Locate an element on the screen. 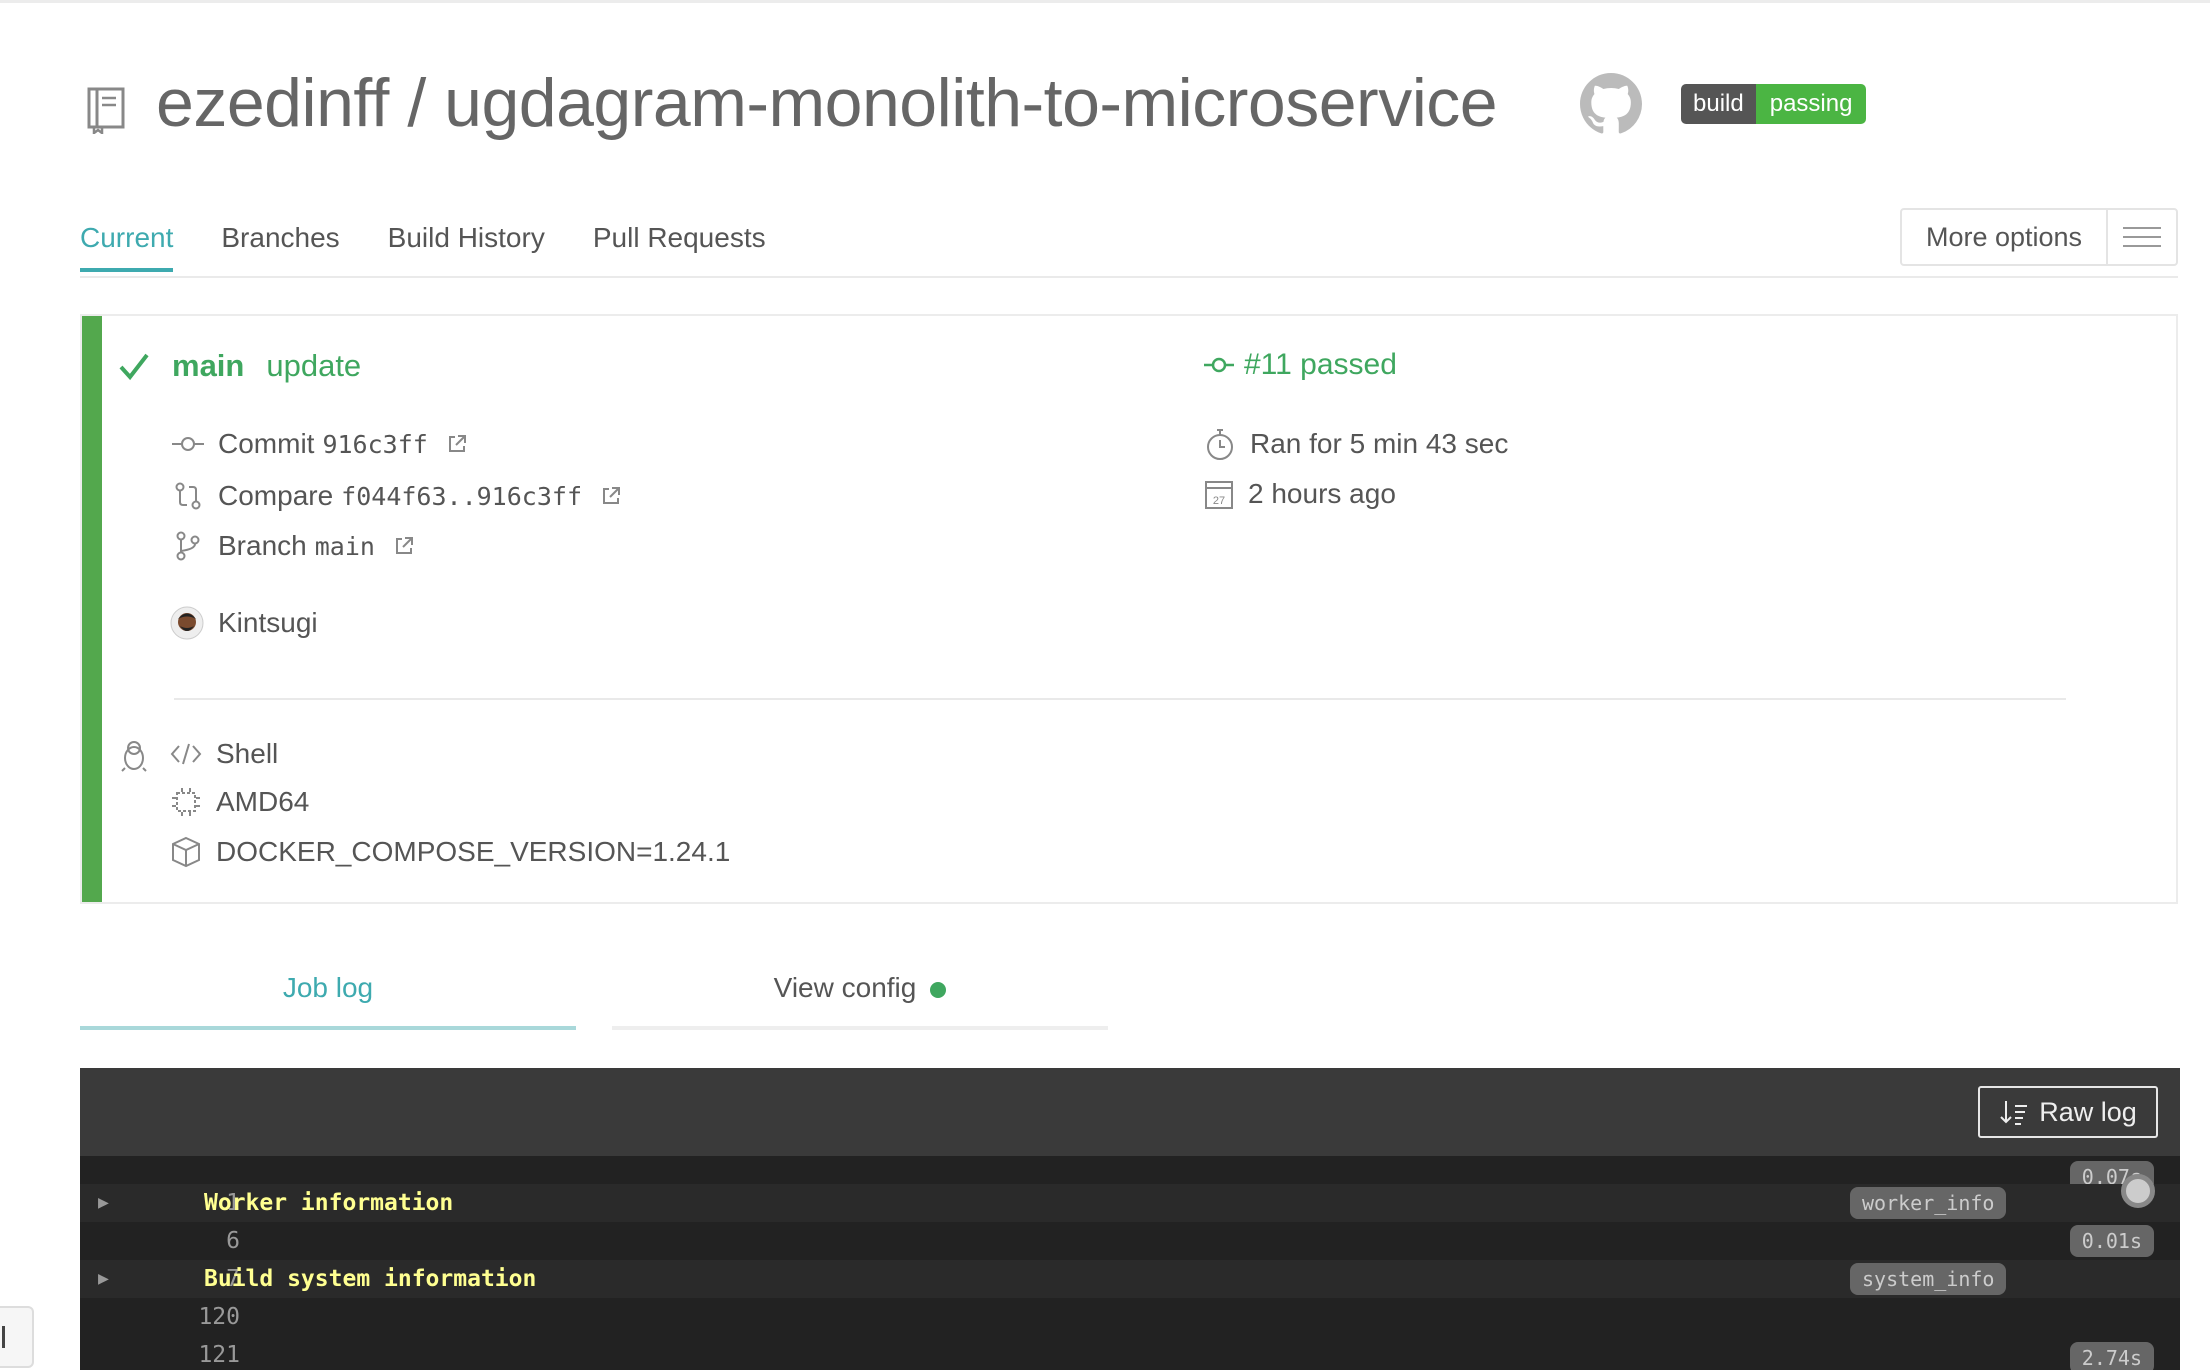 The width and height of the screenshot is (2210, 1370). raw-log-label: Raw log is located at coordinates (2088, 1111).